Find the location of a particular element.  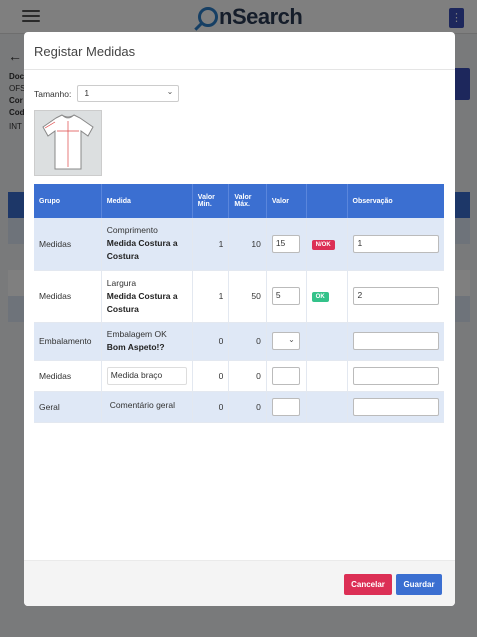

cancel-button: Cancelar is located at coordinates (368, 584).